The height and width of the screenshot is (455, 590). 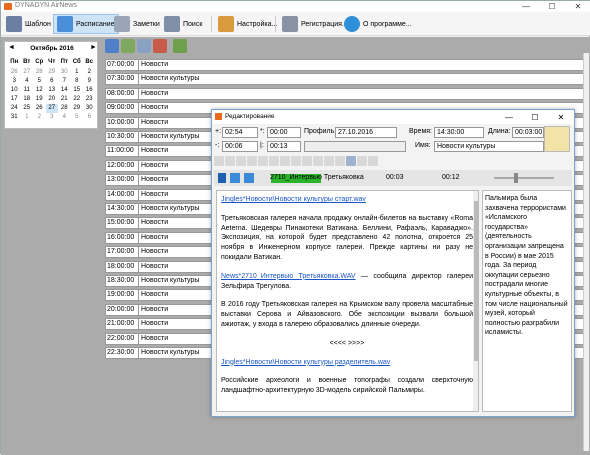 What do you see at coordinates (586, 252) in the screenshot?
I see `scrollbar` at bounding box center [586, 252].